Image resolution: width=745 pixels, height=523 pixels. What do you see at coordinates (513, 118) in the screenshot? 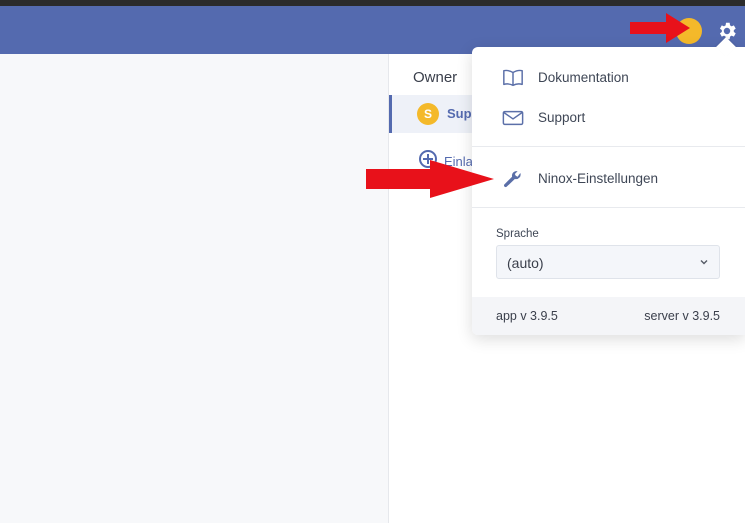
I see `mail-icon` at bounding box center [513, 118].